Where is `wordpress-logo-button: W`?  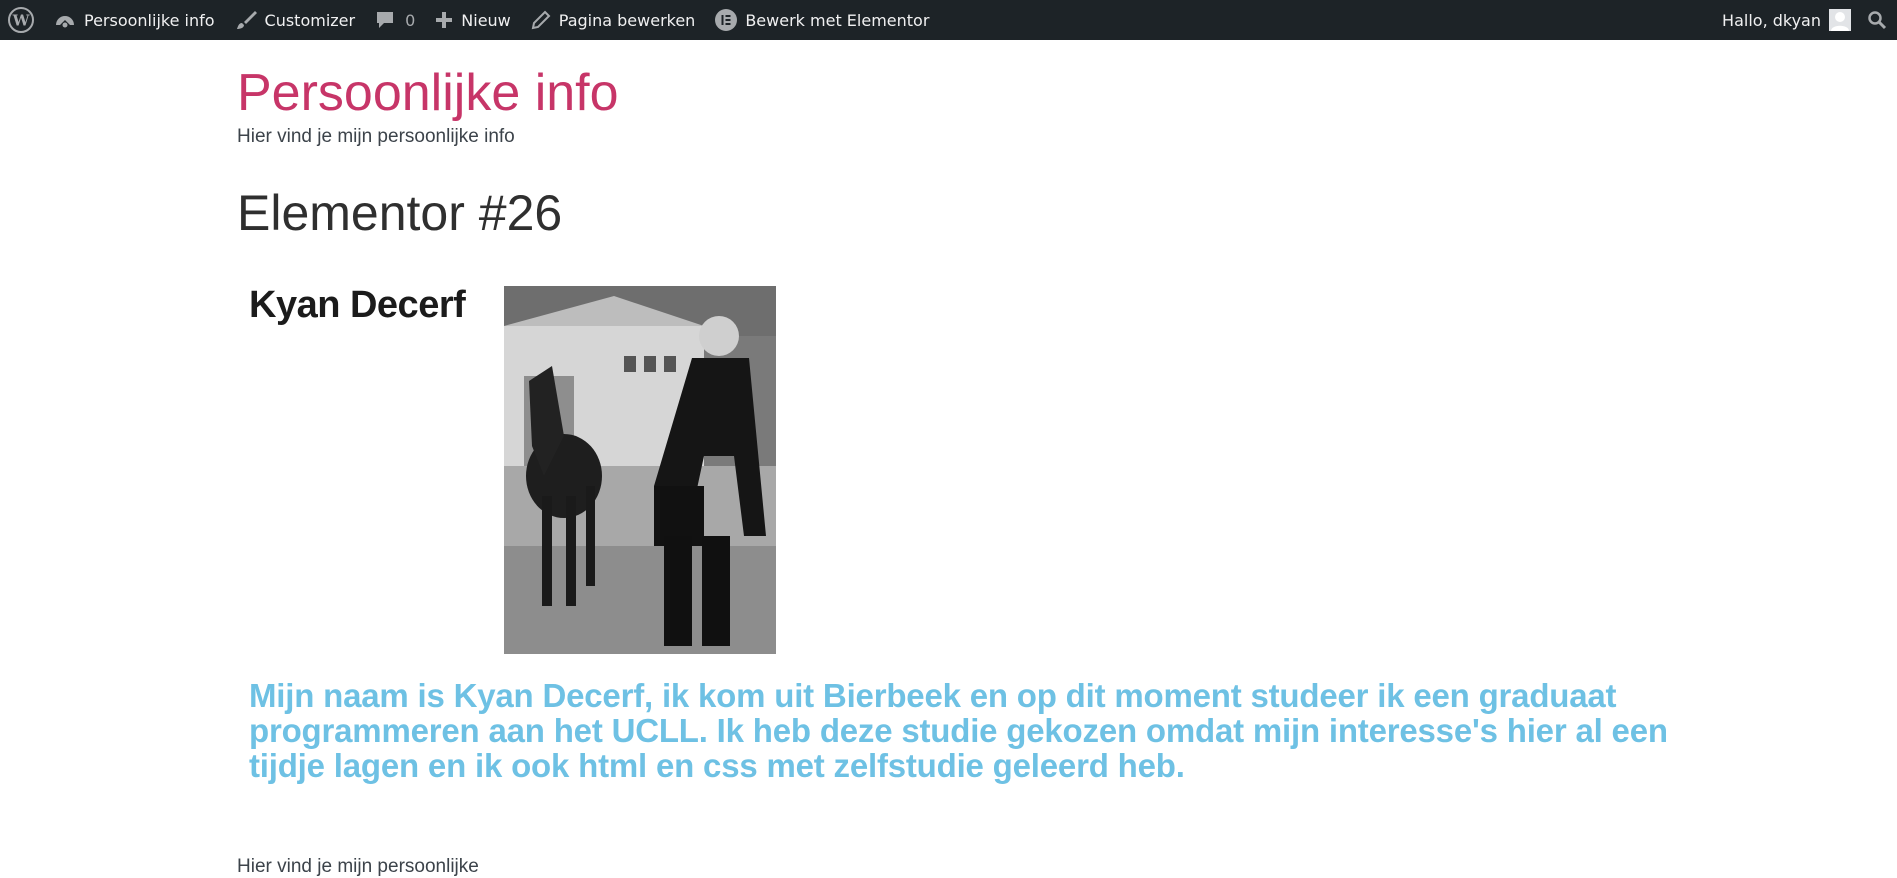
wordpress-logo-button: W is located at coordinates (22, 20).